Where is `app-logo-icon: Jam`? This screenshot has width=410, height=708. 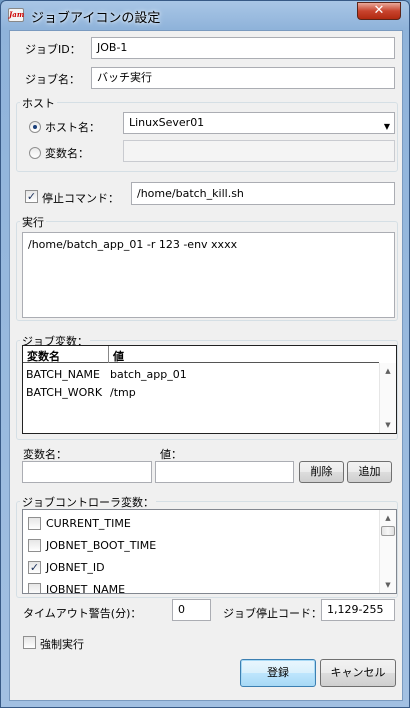 app-logo-icon: Jam is located at coordinates (16, 15).